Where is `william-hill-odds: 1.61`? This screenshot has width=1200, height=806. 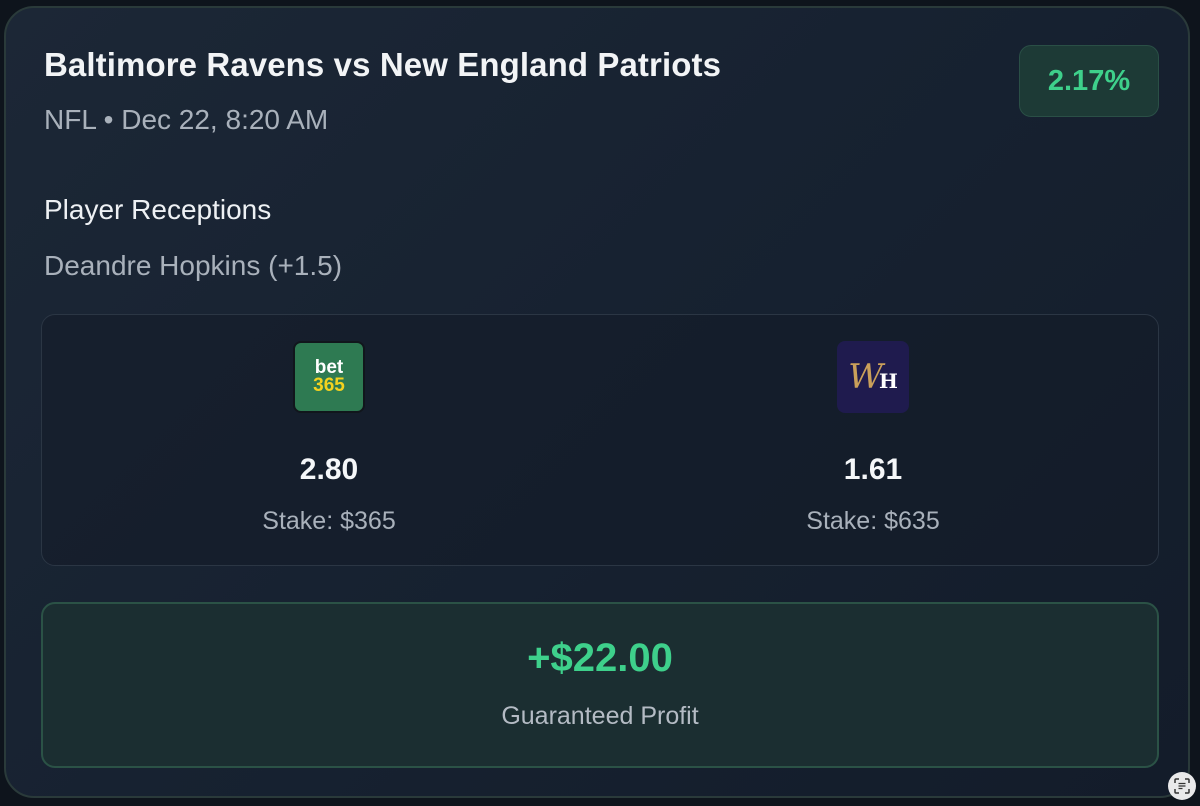
william-hill-odds: 1.61 is located at coordinates (873, 469).